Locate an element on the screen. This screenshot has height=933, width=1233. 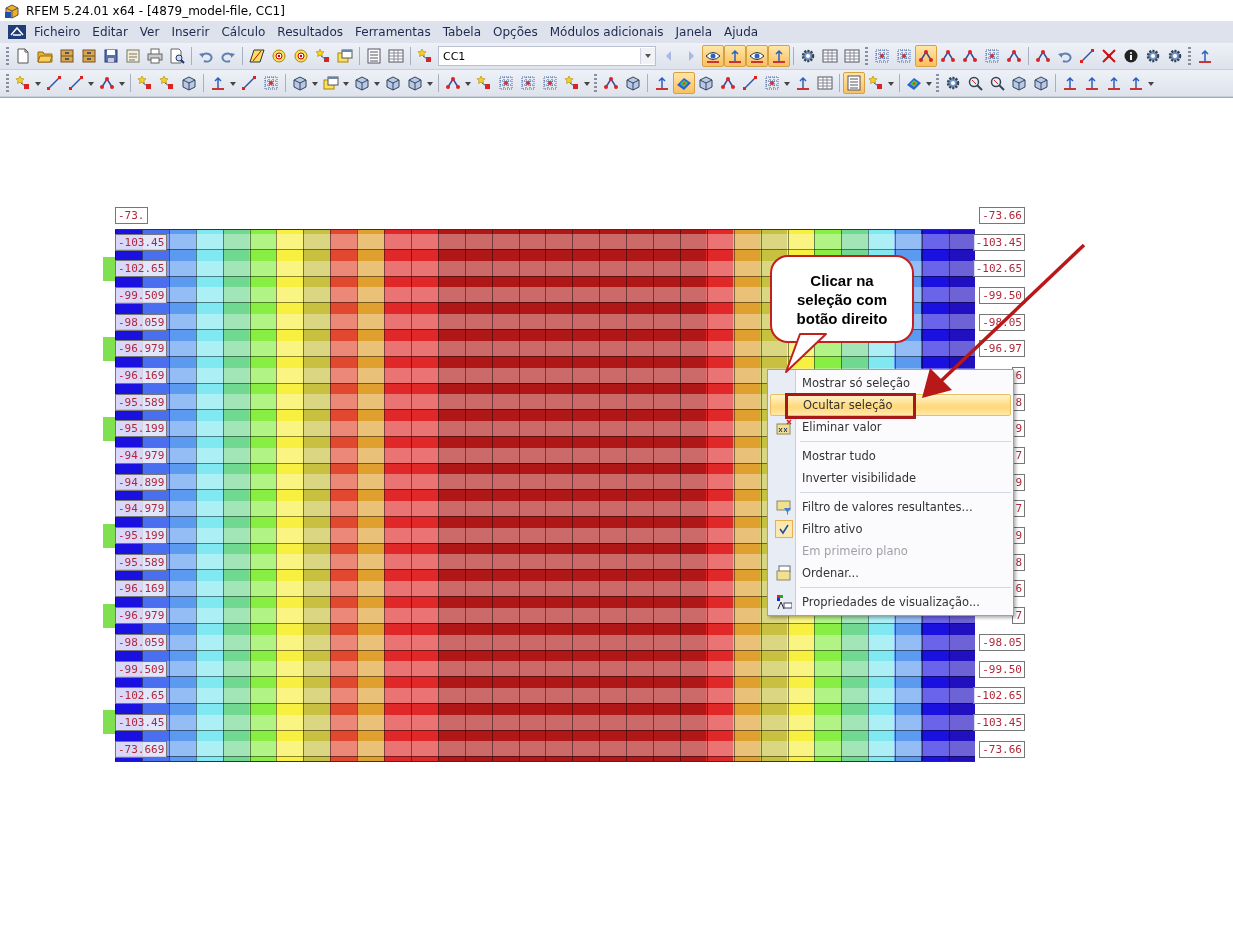
menu-item: Filtro ativo is located at coordinates (890, 529).